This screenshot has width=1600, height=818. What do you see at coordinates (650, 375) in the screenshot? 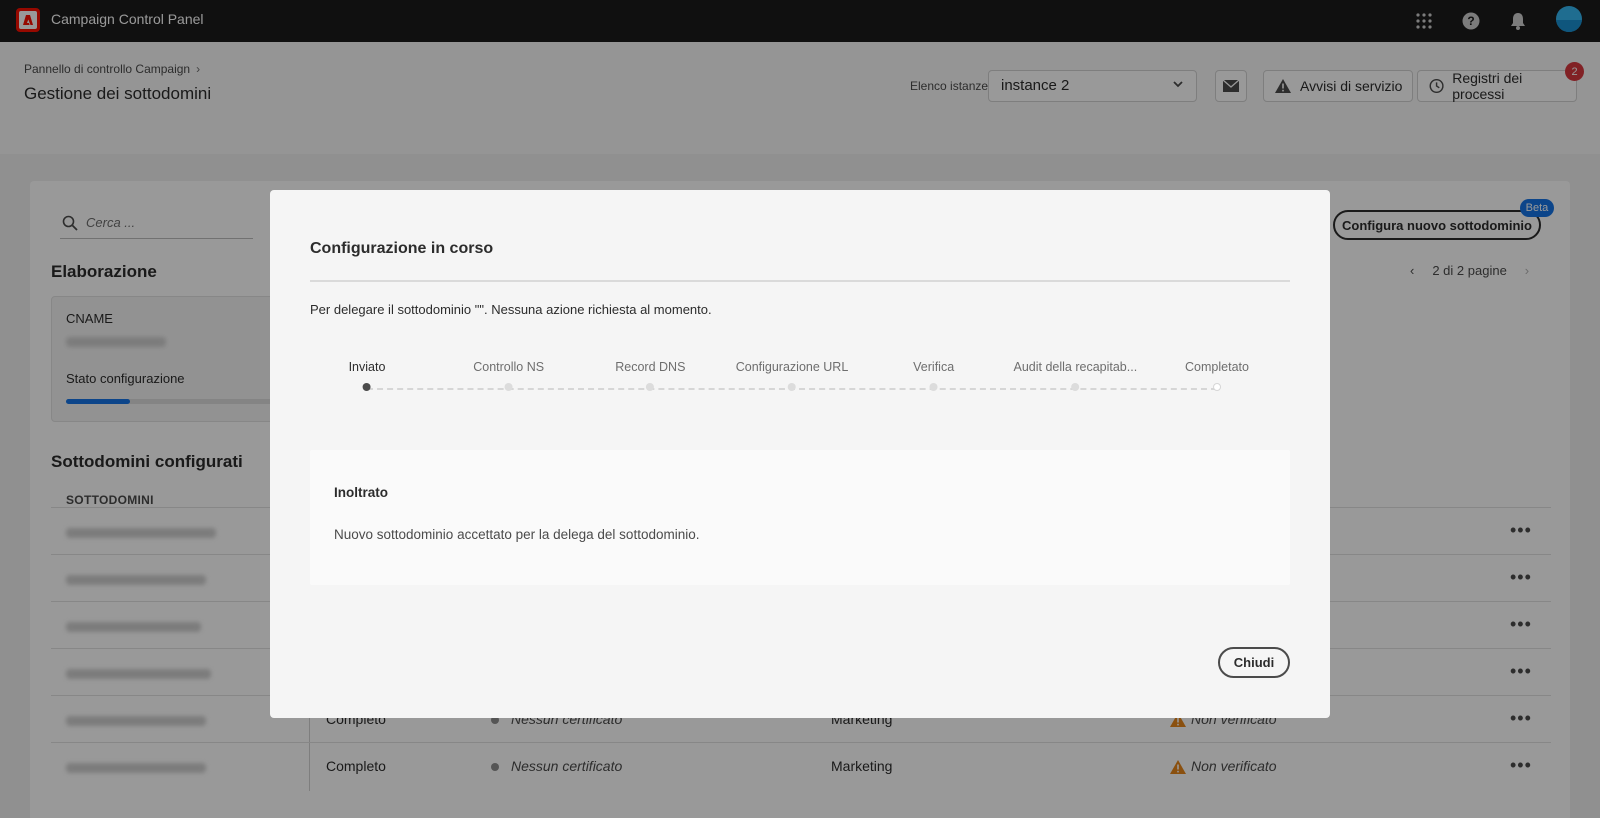
I see `step-2: Record DNS` at bounding box center [650, 375].